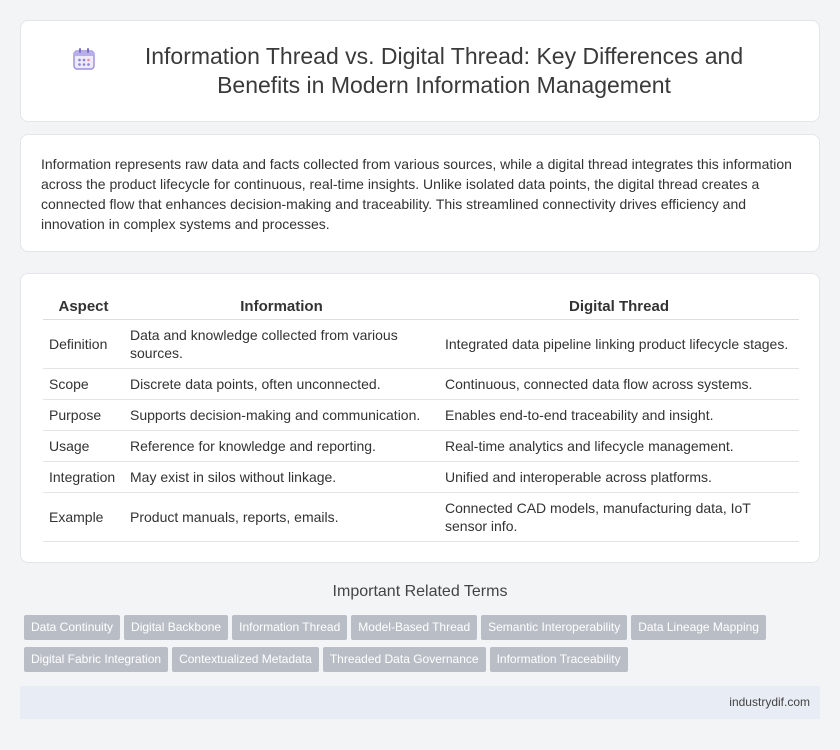 The image size is (840, 750). I want to click on related-terms-title: Important Related Terms, so click(420, 591).